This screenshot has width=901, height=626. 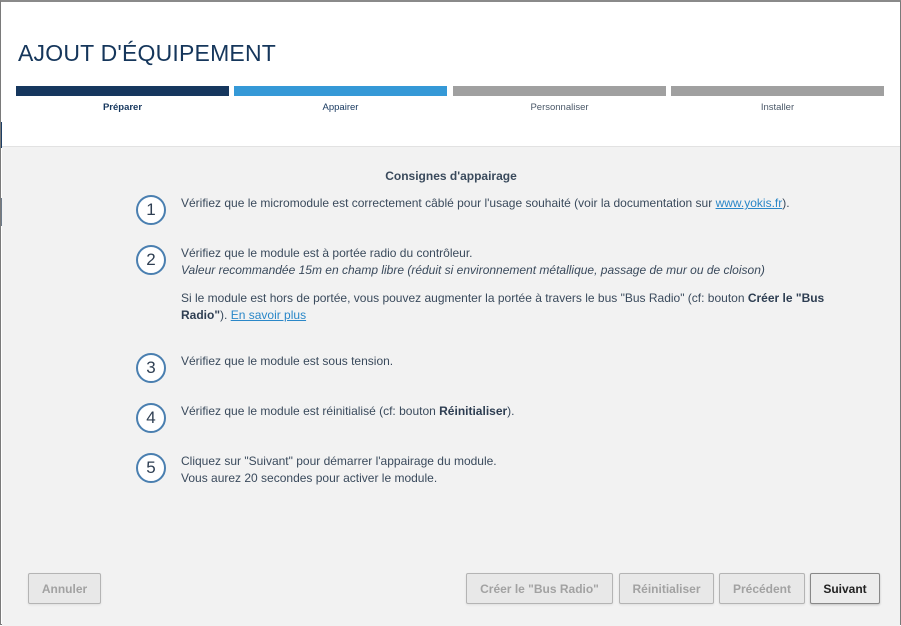 I want to click on step-number-badge: 5, so click(x=151, y=468).